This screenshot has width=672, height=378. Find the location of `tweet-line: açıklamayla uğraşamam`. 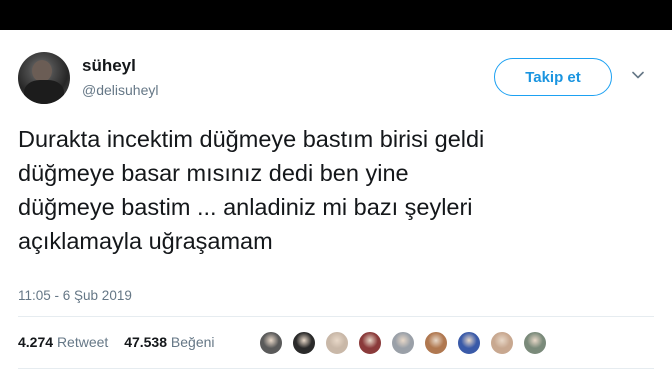

tweet-line: açıklamayla uğraşamam is located at coordinates (145, 241).